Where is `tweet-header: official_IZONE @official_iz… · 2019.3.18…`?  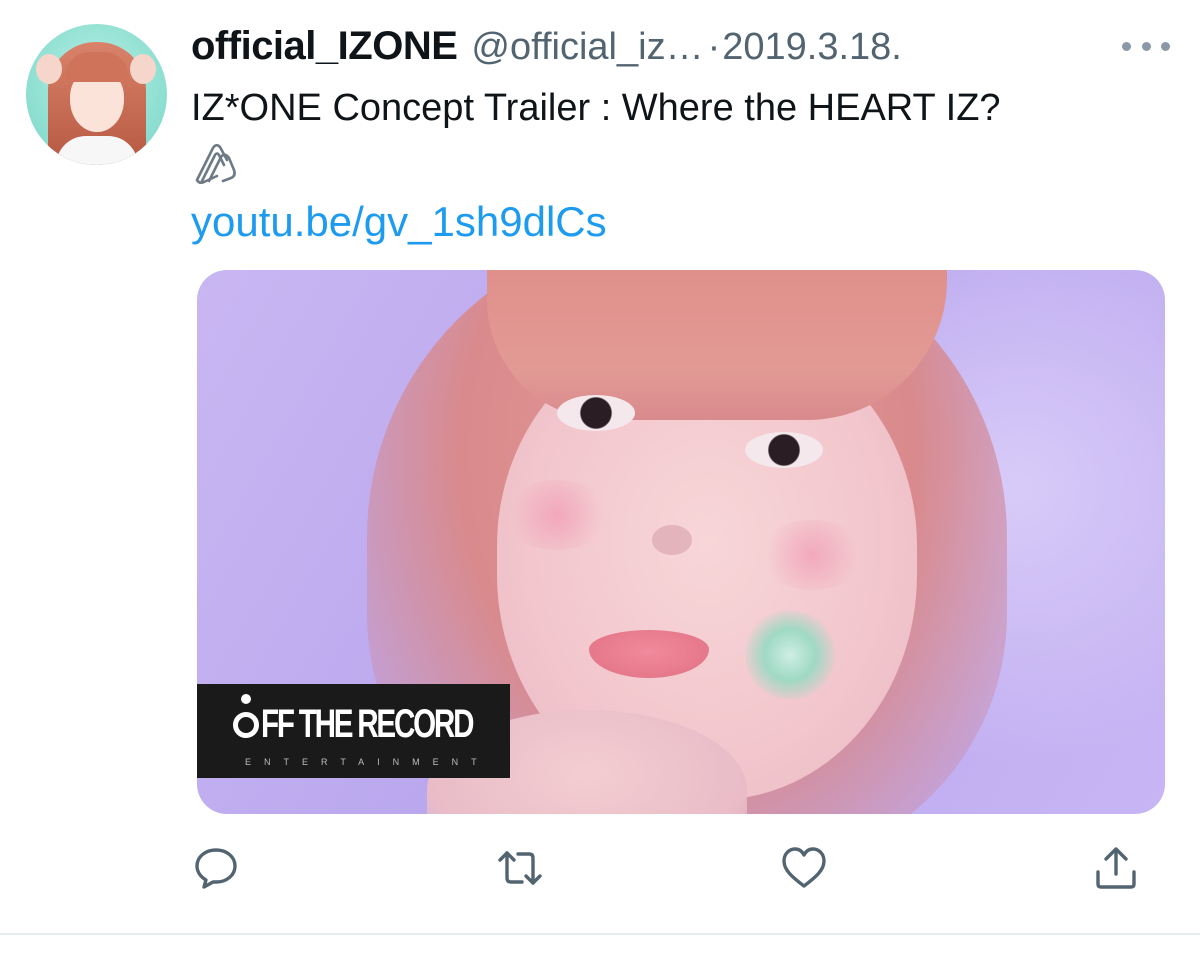 tweet-header: official_IZONE @official_iz… · 2019.3.18… is located at coordinates (546, 48).